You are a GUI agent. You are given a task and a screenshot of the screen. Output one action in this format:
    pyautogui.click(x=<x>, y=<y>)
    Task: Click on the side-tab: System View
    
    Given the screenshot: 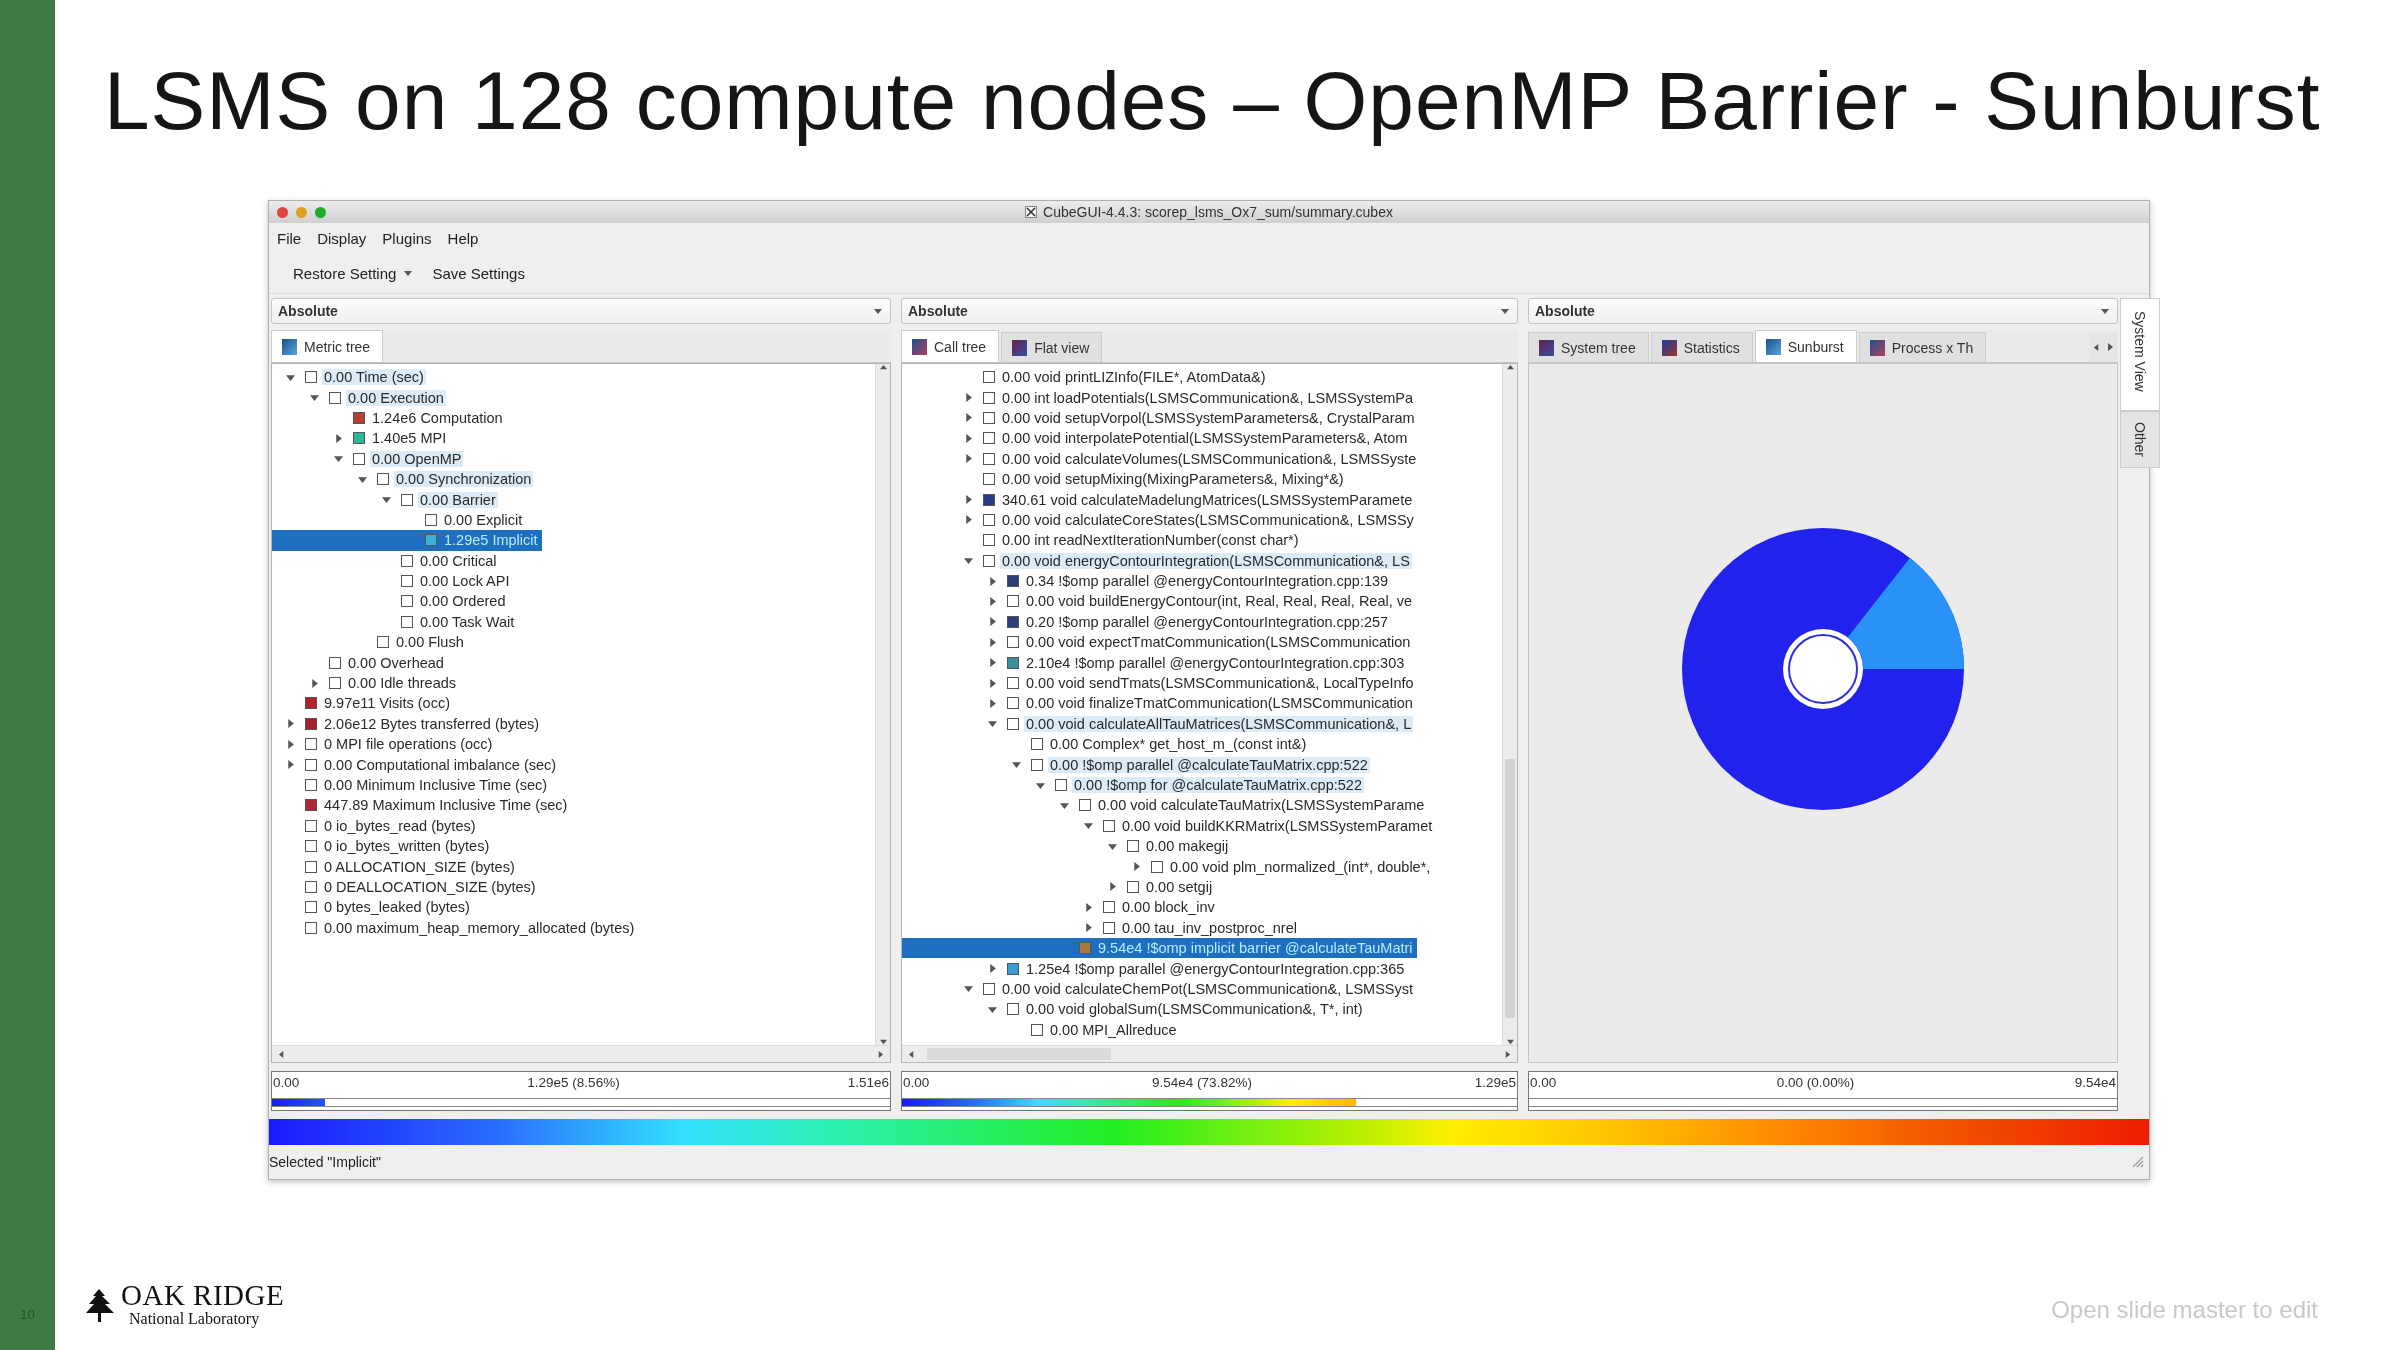 What is the action you would take?
    pyautogui.click(x=2140, y=354)
    